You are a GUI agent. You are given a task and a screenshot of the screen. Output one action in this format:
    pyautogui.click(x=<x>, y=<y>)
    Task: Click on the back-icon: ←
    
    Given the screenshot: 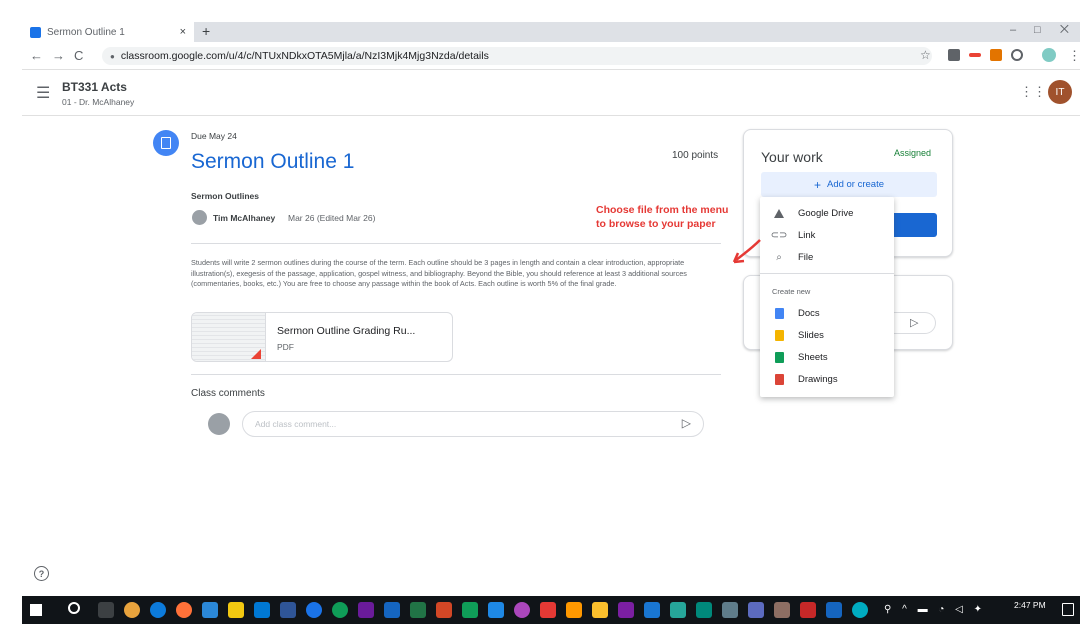 What is the action you would take?
    pyautogui.click(x=36, y=55)
    